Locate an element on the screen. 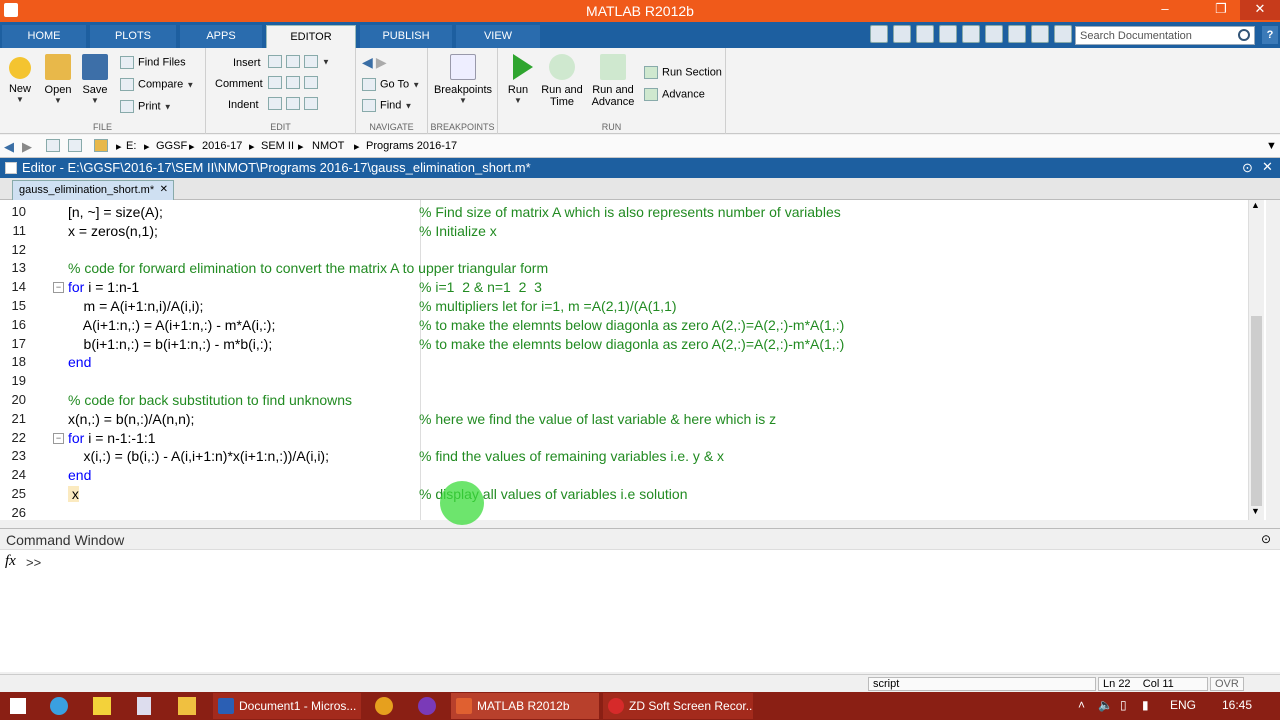 This screenshot has width=1280, height=720. save-button: Save ▼ is located at coordinates (95, 78).